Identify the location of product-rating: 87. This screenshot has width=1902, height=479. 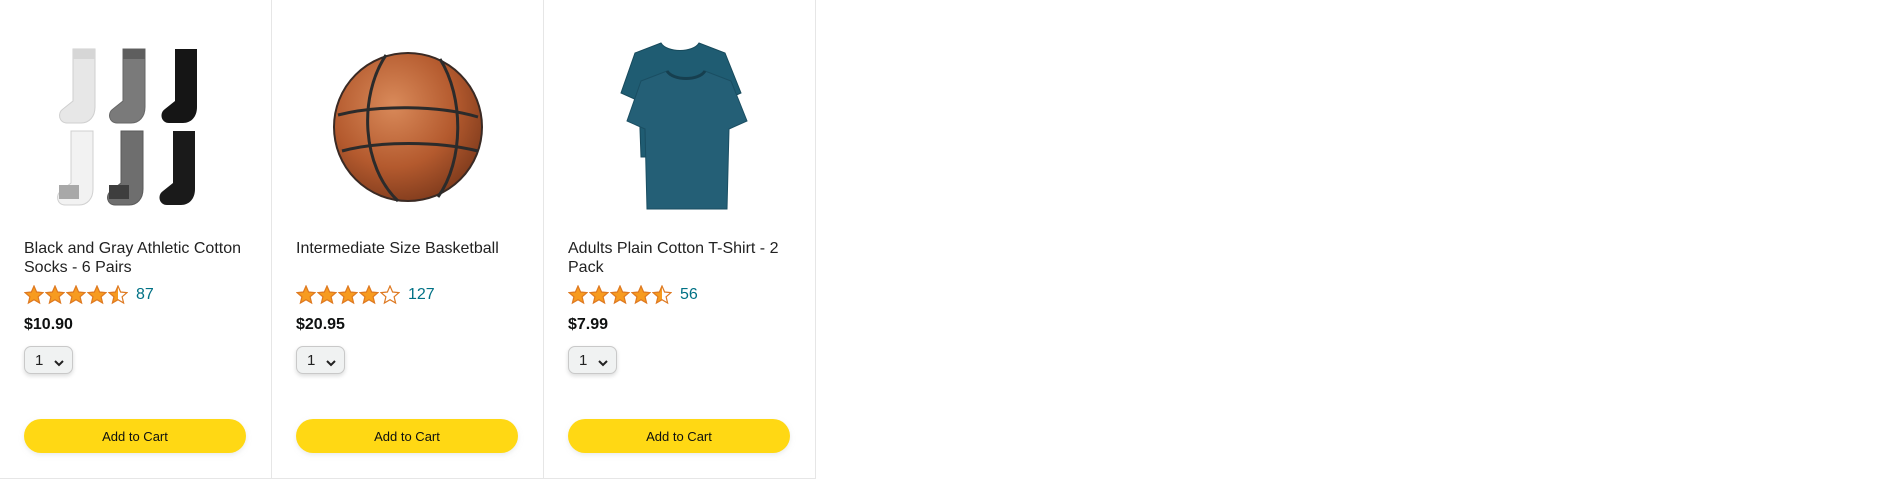
(89, 295).